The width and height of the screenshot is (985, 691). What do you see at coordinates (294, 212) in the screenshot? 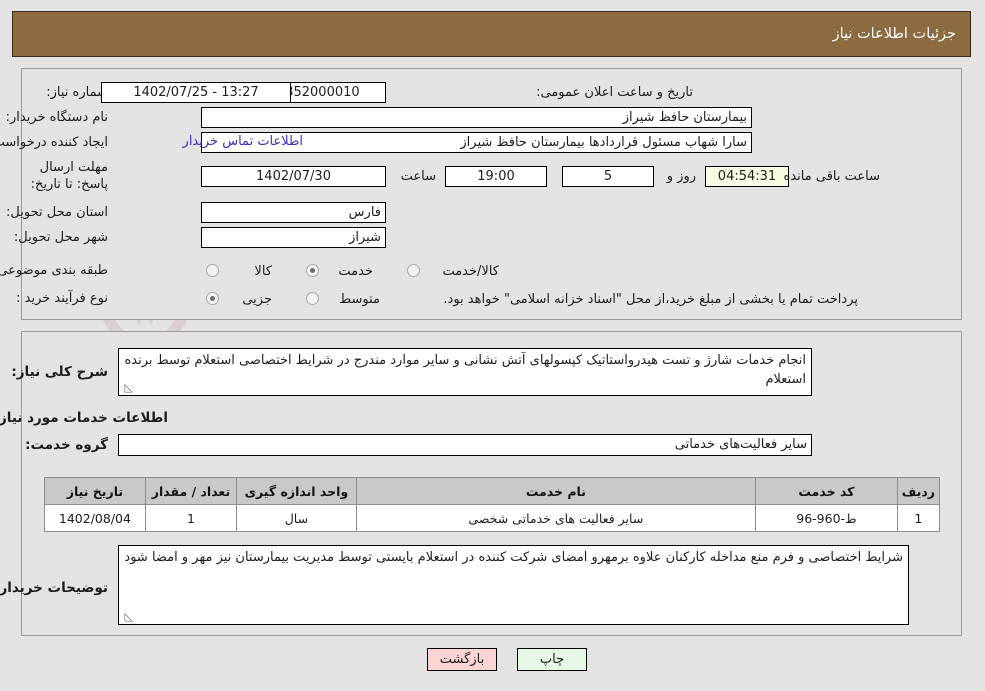
I see `province-field: فارس` at bounding box center [294, 212].